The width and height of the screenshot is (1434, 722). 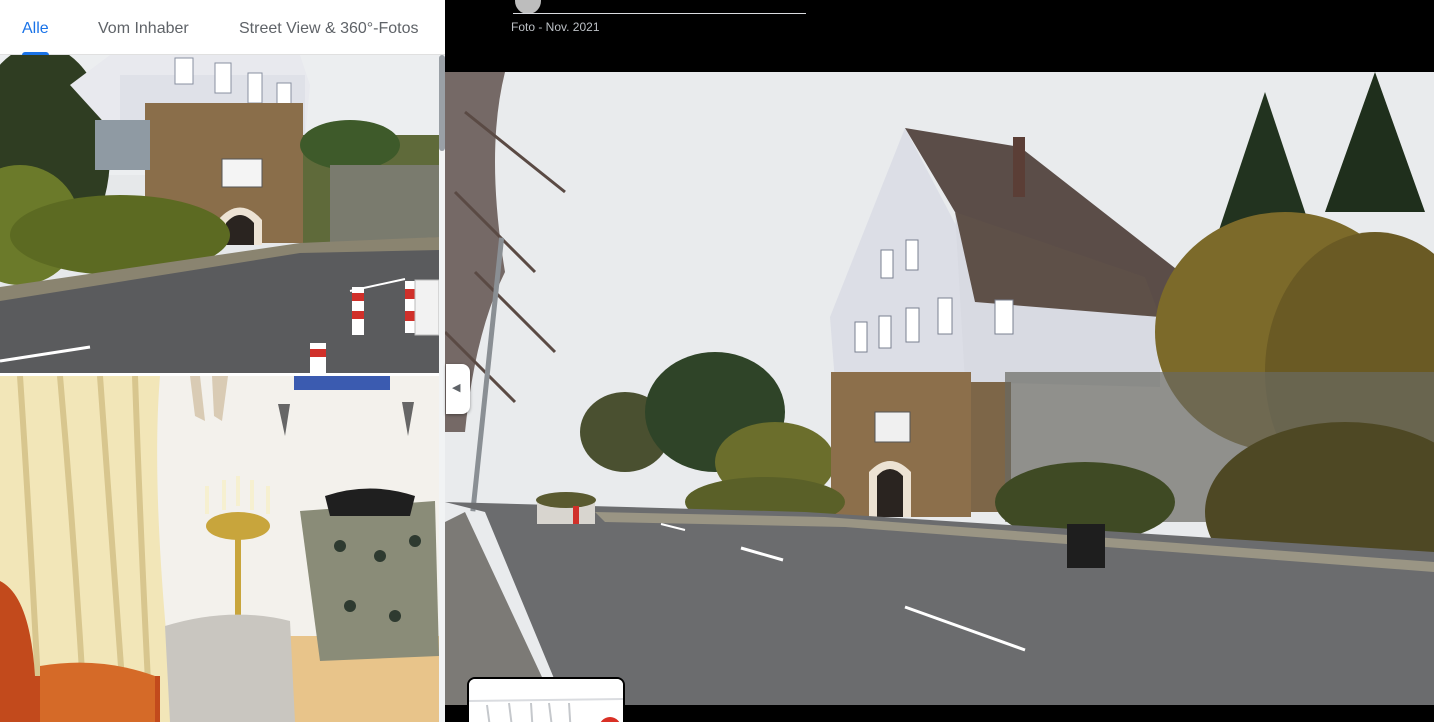 I want to click on collapse-panel-button: ◀, so click(x=458, y=389).